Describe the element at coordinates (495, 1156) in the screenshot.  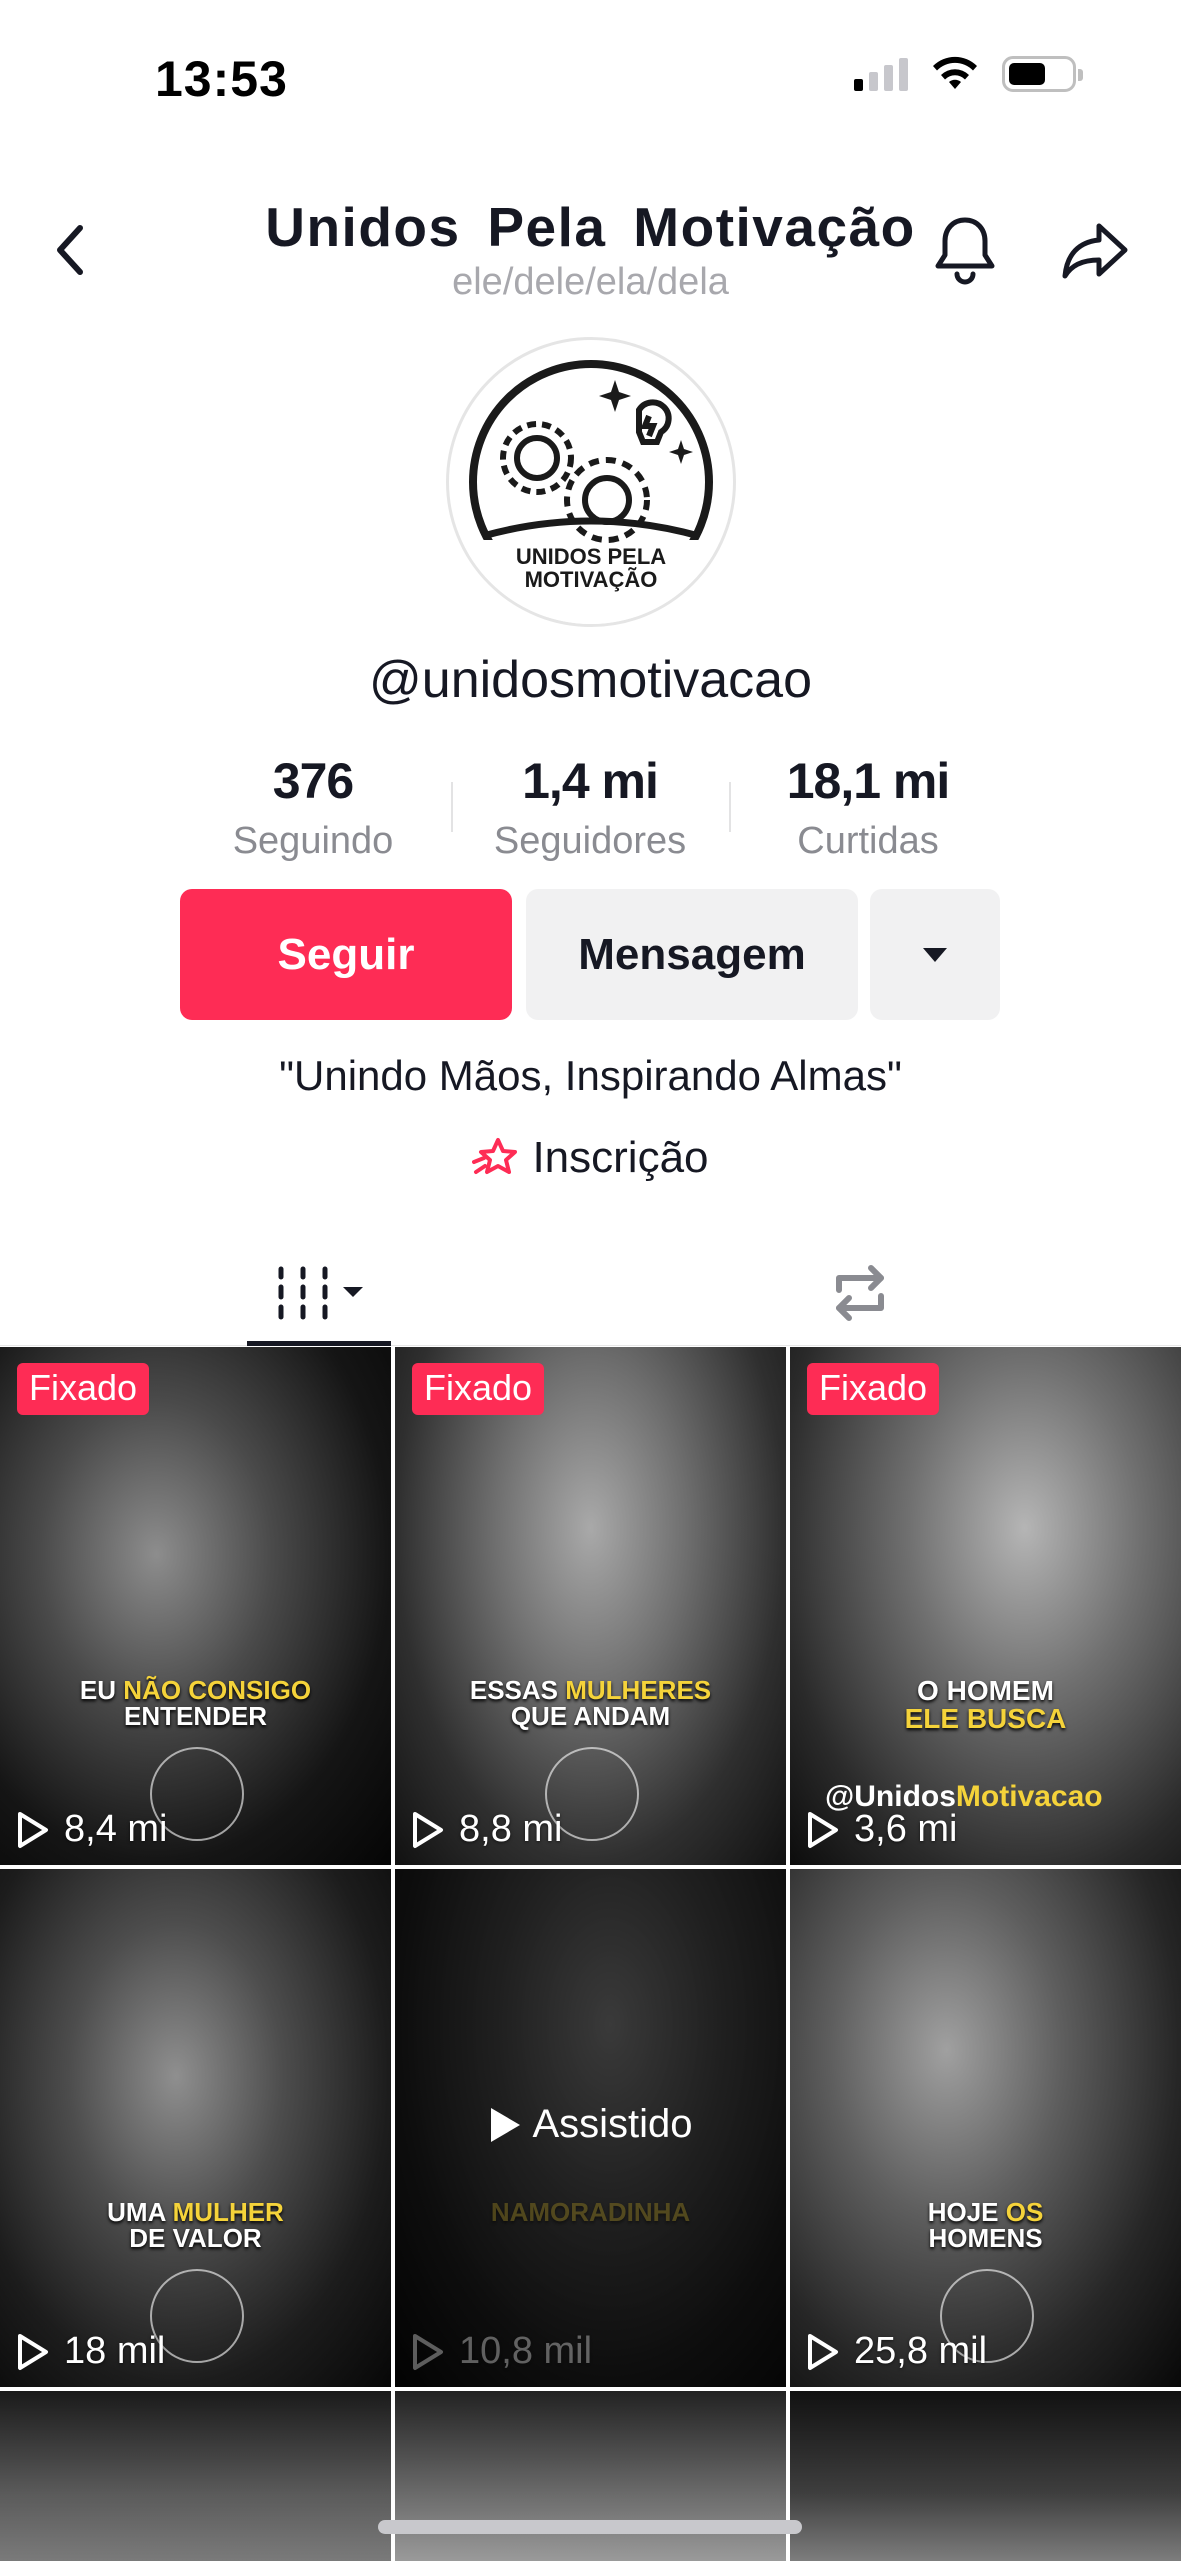
I see `star-badge-icon` at that location.